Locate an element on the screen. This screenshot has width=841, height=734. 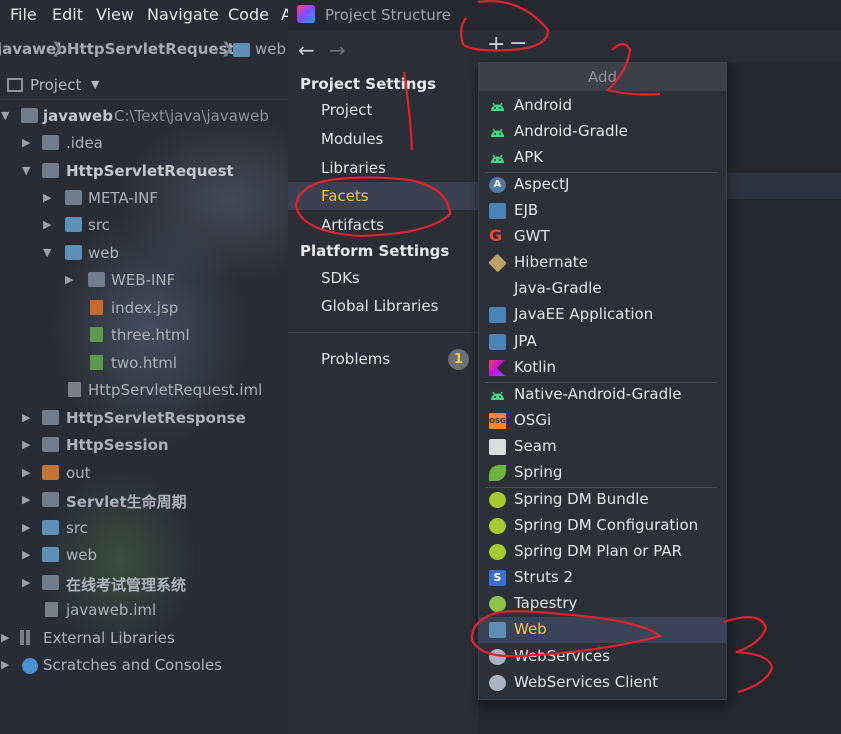
tree-row: ▶ META-INF is located at coordinates (144, 199).